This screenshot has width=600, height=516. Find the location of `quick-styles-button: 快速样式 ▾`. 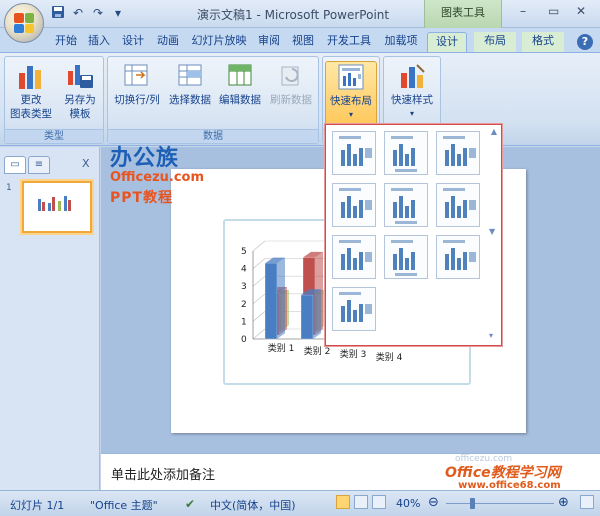

quick-styles-button: 快速样式 ▾ is located at coordinates (412, 91).